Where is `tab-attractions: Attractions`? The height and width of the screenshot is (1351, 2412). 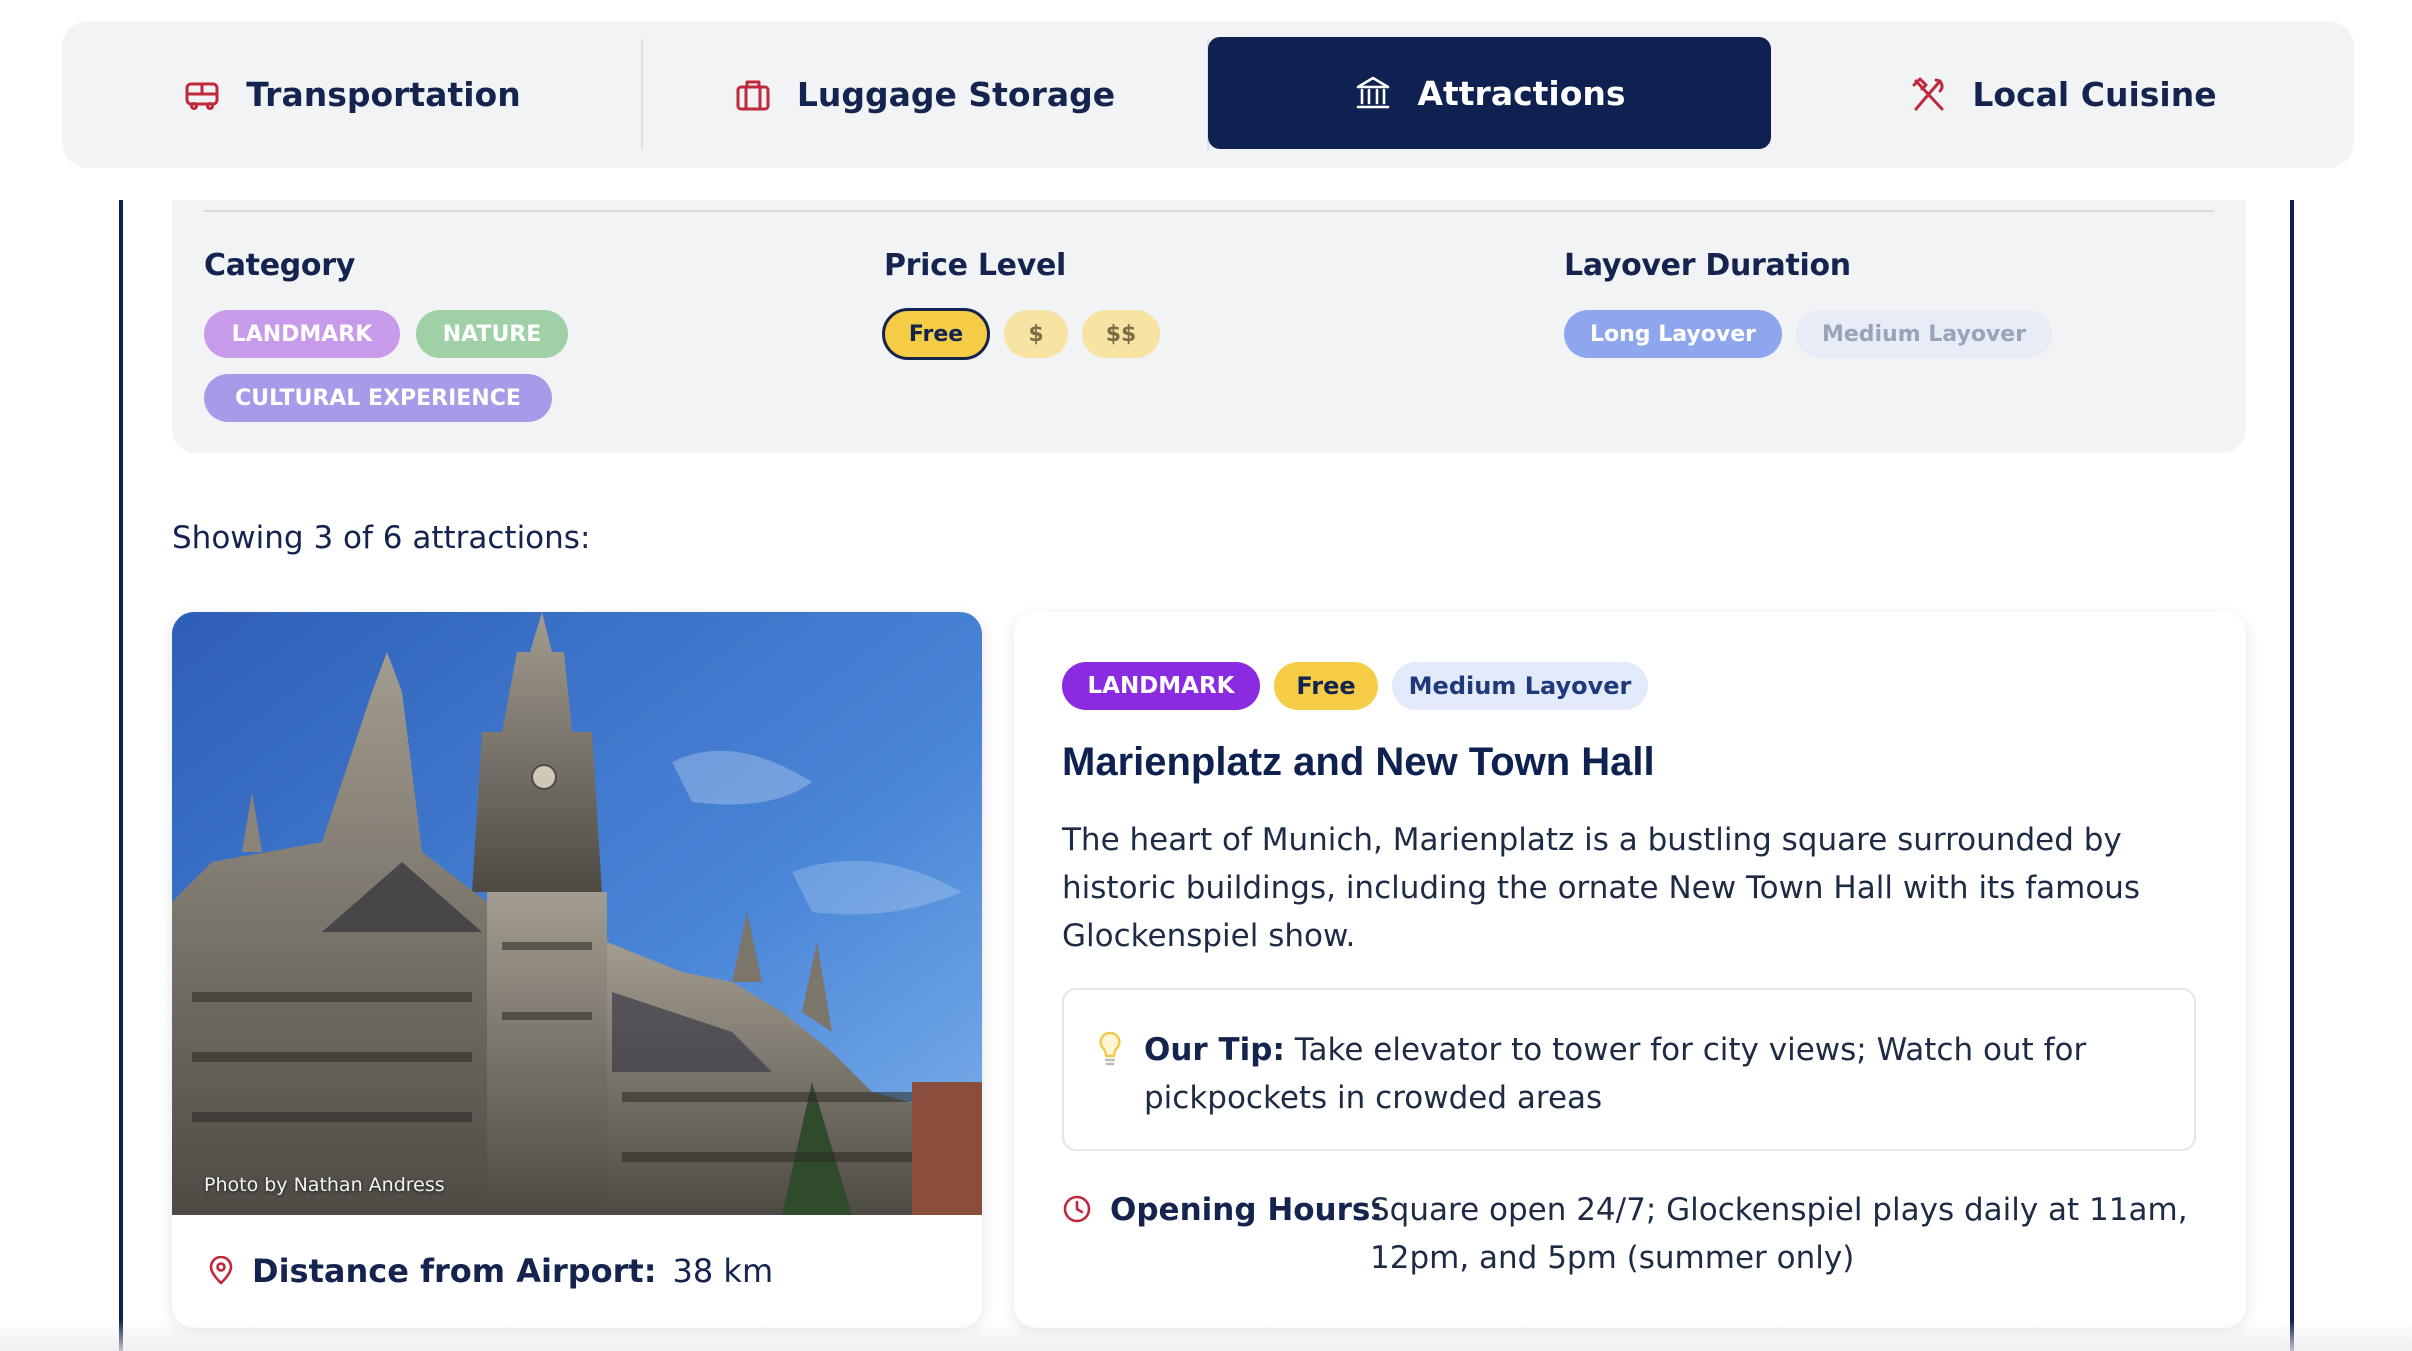
tab-attractions: Attractions is located at coordinates (1489, 93).